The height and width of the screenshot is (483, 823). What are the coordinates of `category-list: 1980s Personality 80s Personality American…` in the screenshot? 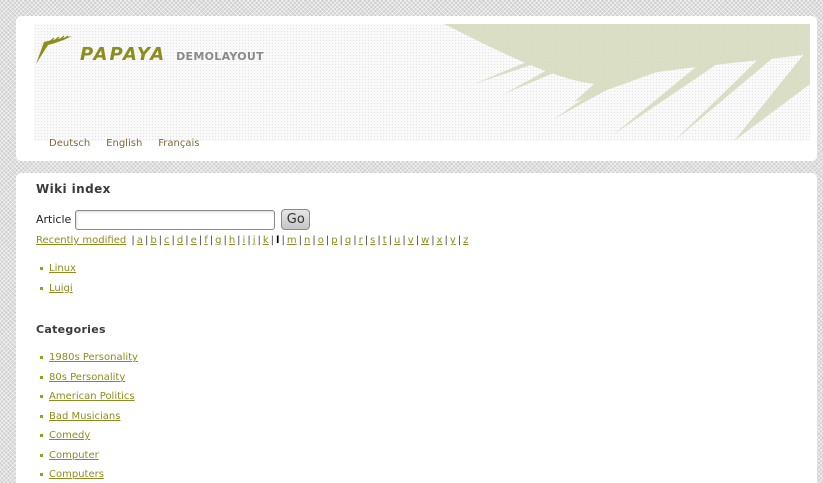 It's located at (89, 415).